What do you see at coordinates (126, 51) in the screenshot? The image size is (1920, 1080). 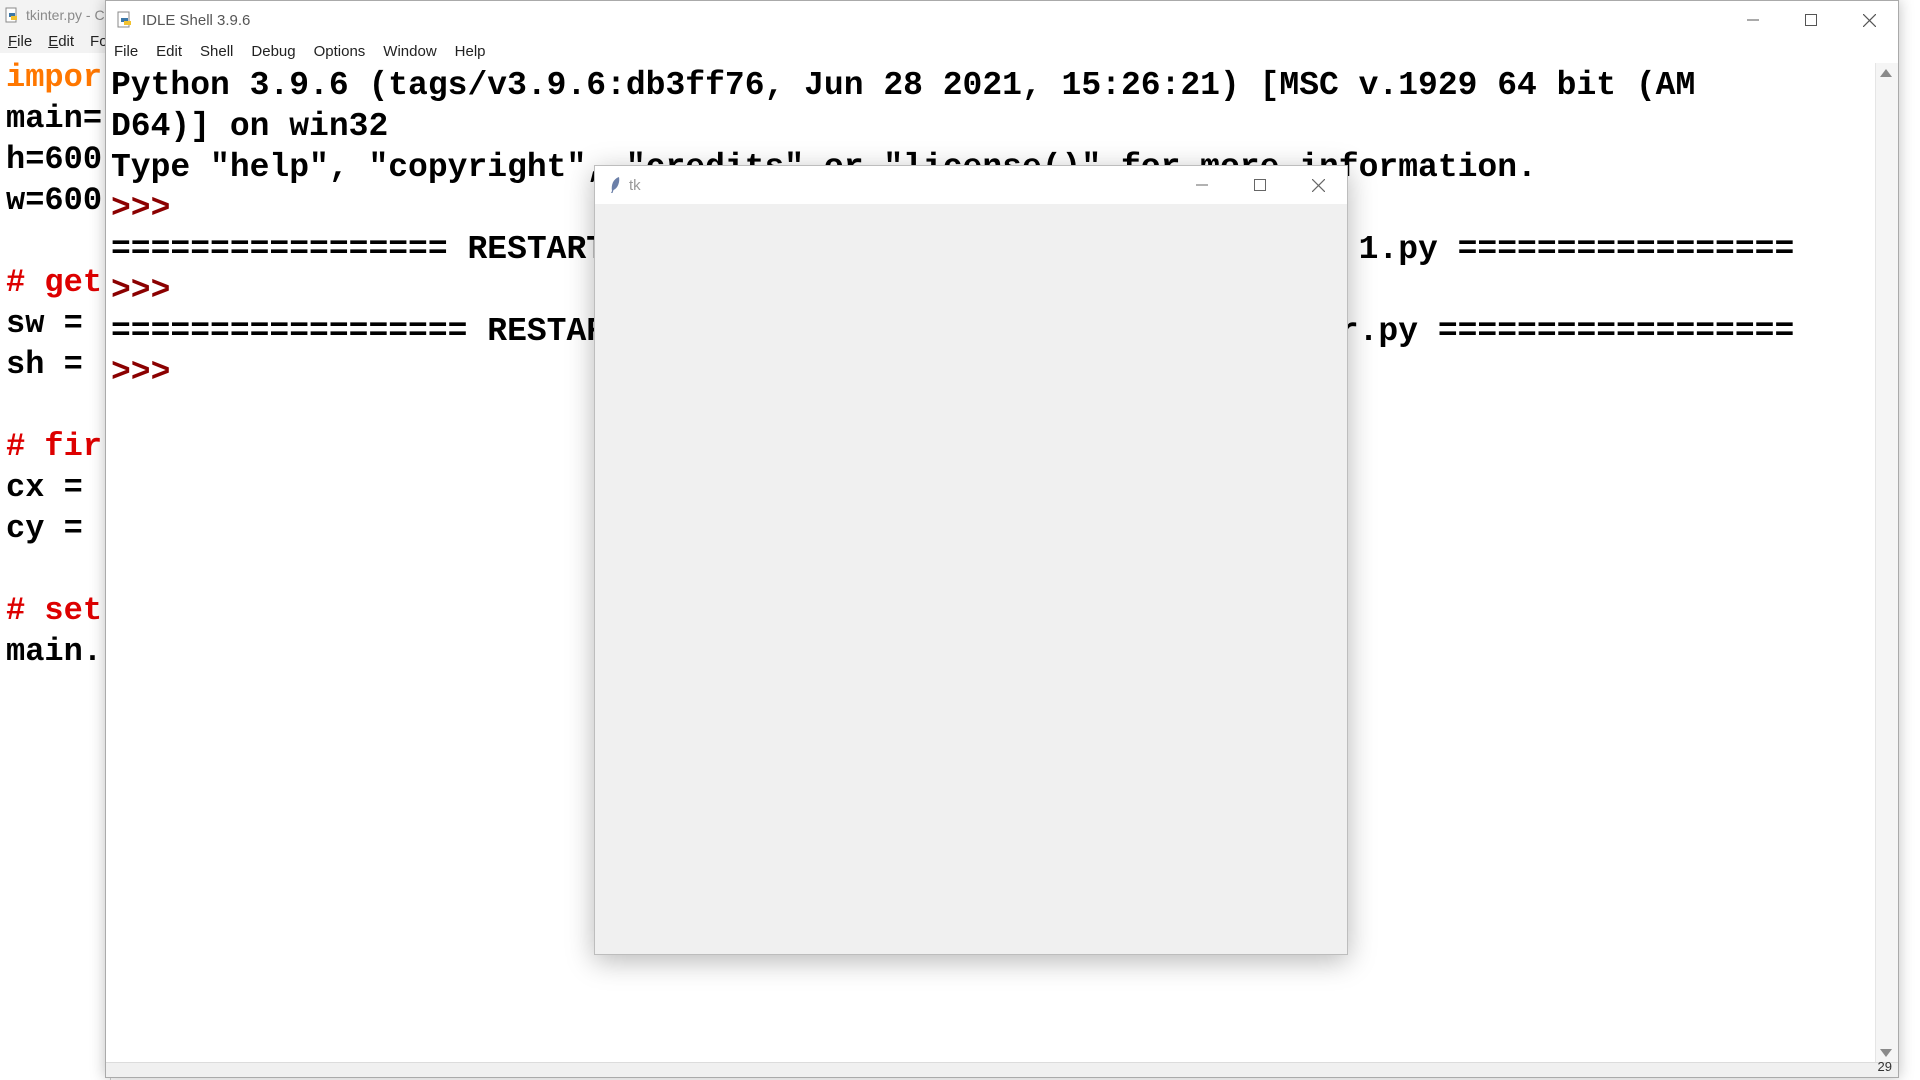 I see `menu-file: File` at bounding box center [126, 51].